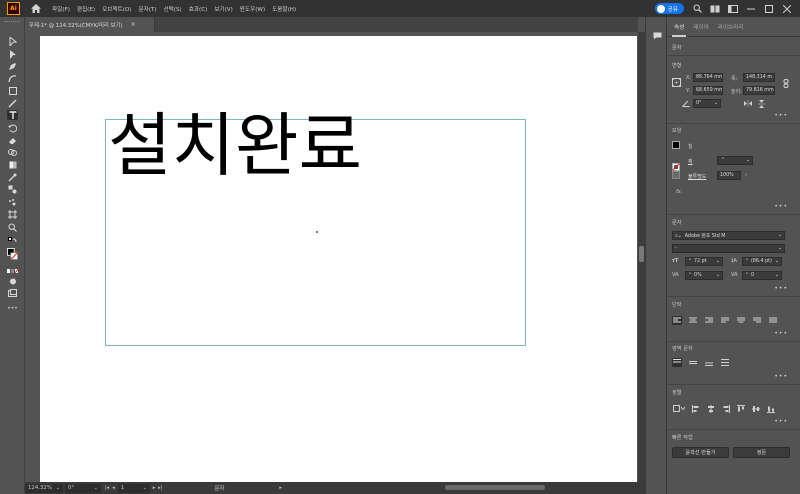  I want to click on menu-object: 오브젝트(O), so click(116, 9).